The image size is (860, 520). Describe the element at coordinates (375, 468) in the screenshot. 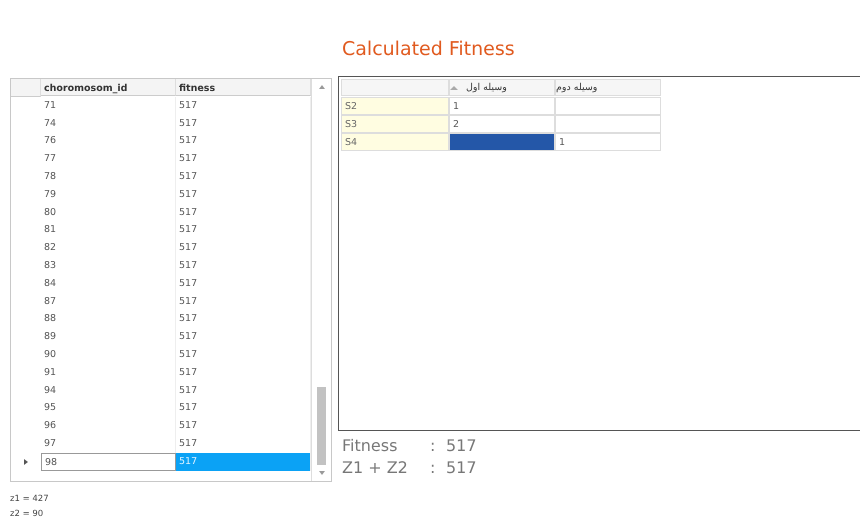

I see `summary-label: Z1 + Z2` at that location.